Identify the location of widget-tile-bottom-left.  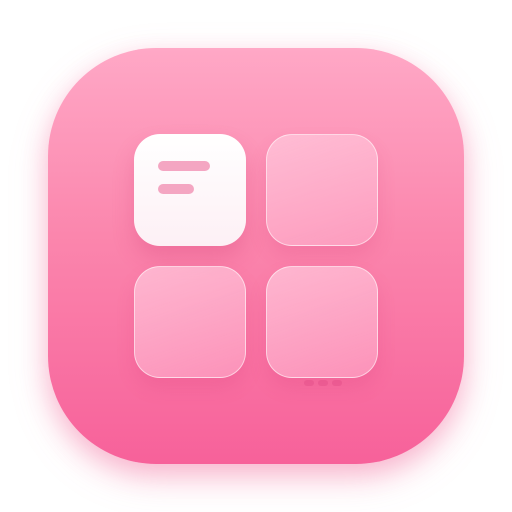
(190, 322).